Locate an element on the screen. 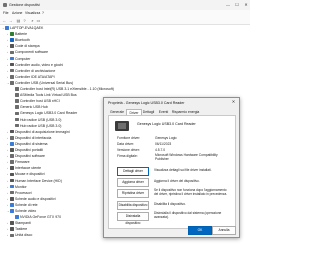  device-name: Genesys Logic USB3.0 Card Reader is located at coordinates (166, 124).